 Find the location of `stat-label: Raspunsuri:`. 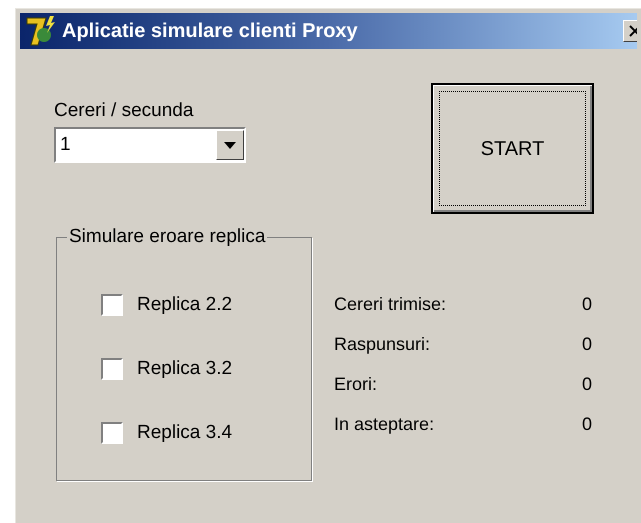

stat-label: Raspunsuri: is located at coordinates (382, 344).